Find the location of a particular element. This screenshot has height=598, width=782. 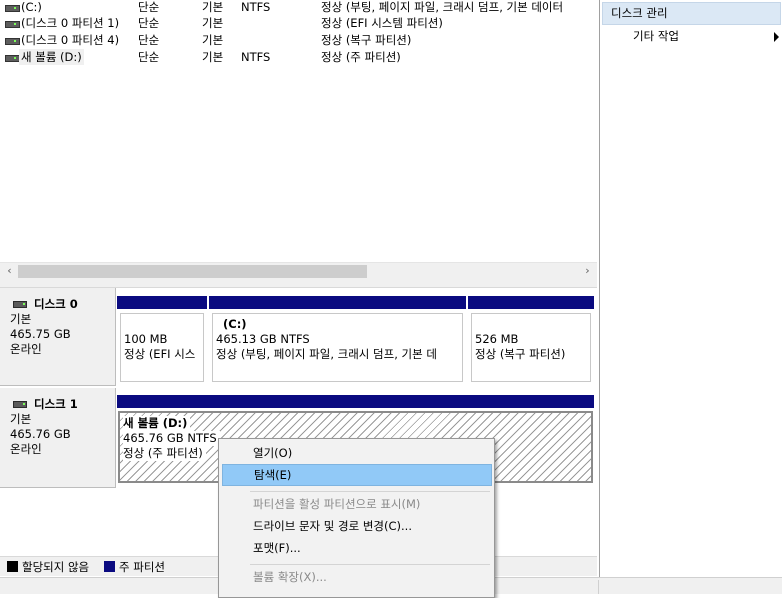

menu-item-explore: 탐색(E) is located at coordinates (357, 475).